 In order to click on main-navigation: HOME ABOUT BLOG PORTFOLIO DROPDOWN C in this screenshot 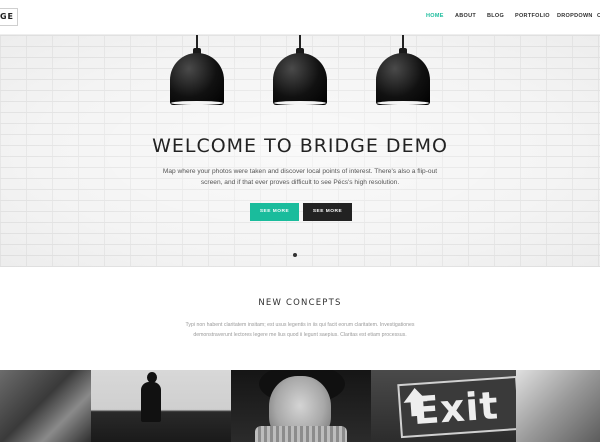, I will do `click(300, 18)`.